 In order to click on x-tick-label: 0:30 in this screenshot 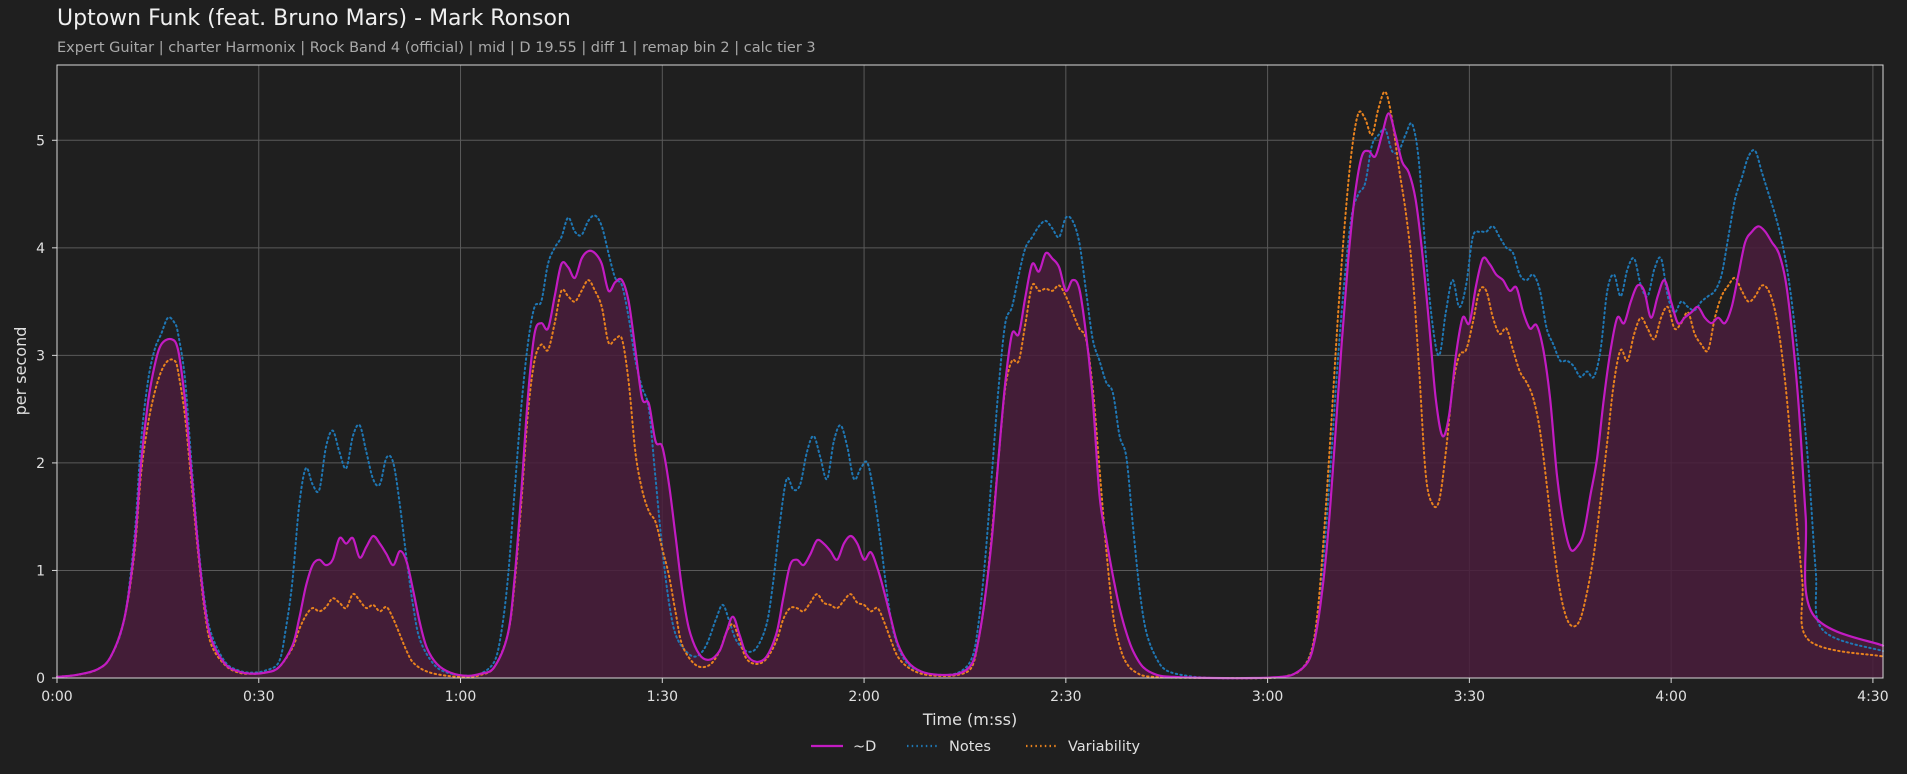, I will do `click(258, 697)`.